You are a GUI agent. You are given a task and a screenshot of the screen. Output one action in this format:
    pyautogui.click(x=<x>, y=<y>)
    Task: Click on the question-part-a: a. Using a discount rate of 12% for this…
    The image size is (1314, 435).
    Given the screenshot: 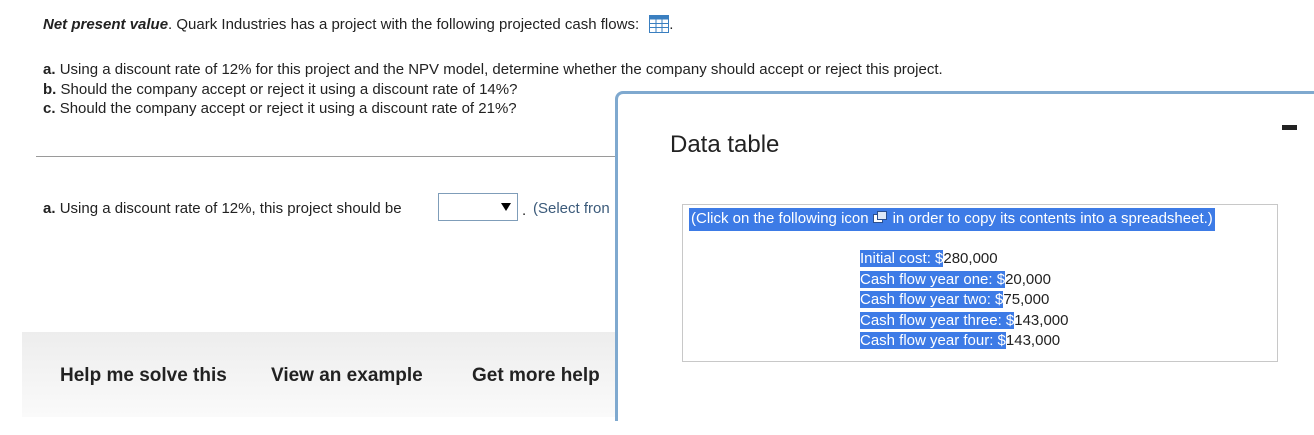 What is the action you would take?
    pyautogui.click(x=493, y=69)
    